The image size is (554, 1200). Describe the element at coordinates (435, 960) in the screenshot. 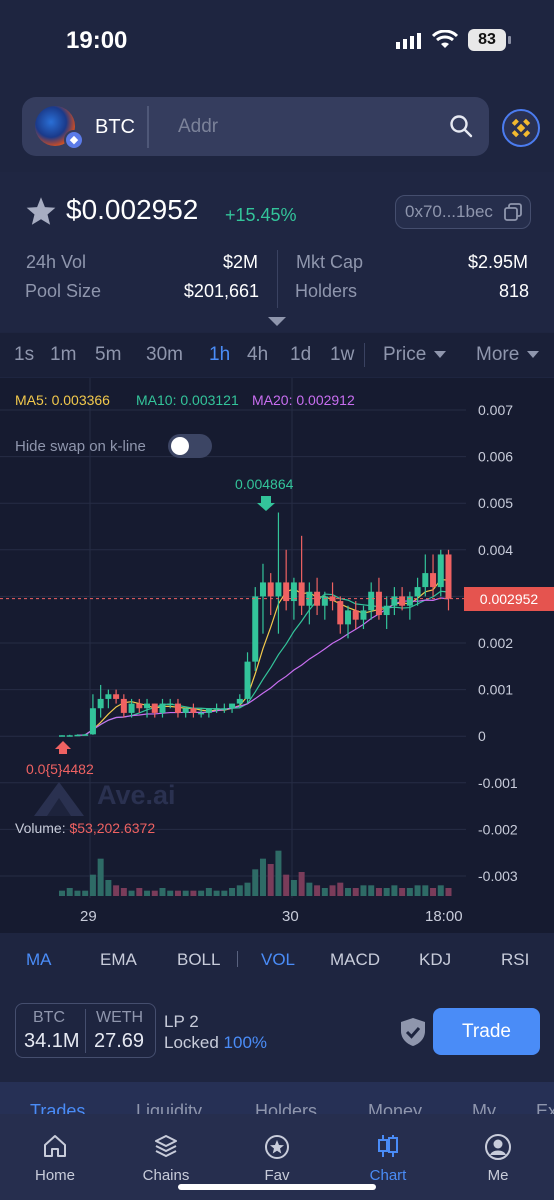

I see `indicator-kdj: KDJ` at that location.